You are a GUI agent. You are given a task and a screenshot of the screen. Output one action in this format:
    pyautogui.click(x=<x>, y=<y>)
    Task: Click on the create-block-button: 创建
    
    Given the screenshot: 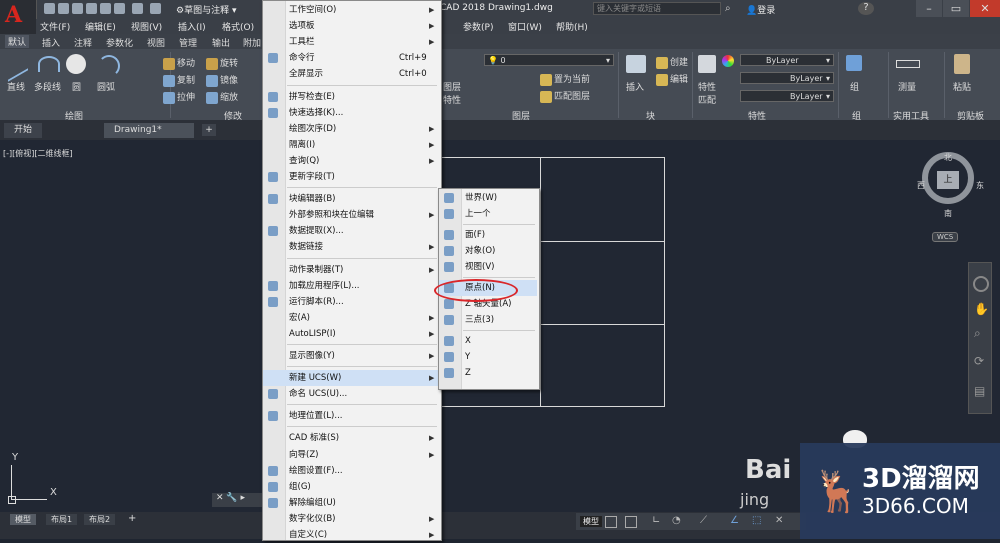 What is the action you would take?
    pyautogui.click(x=672, y=62)
    